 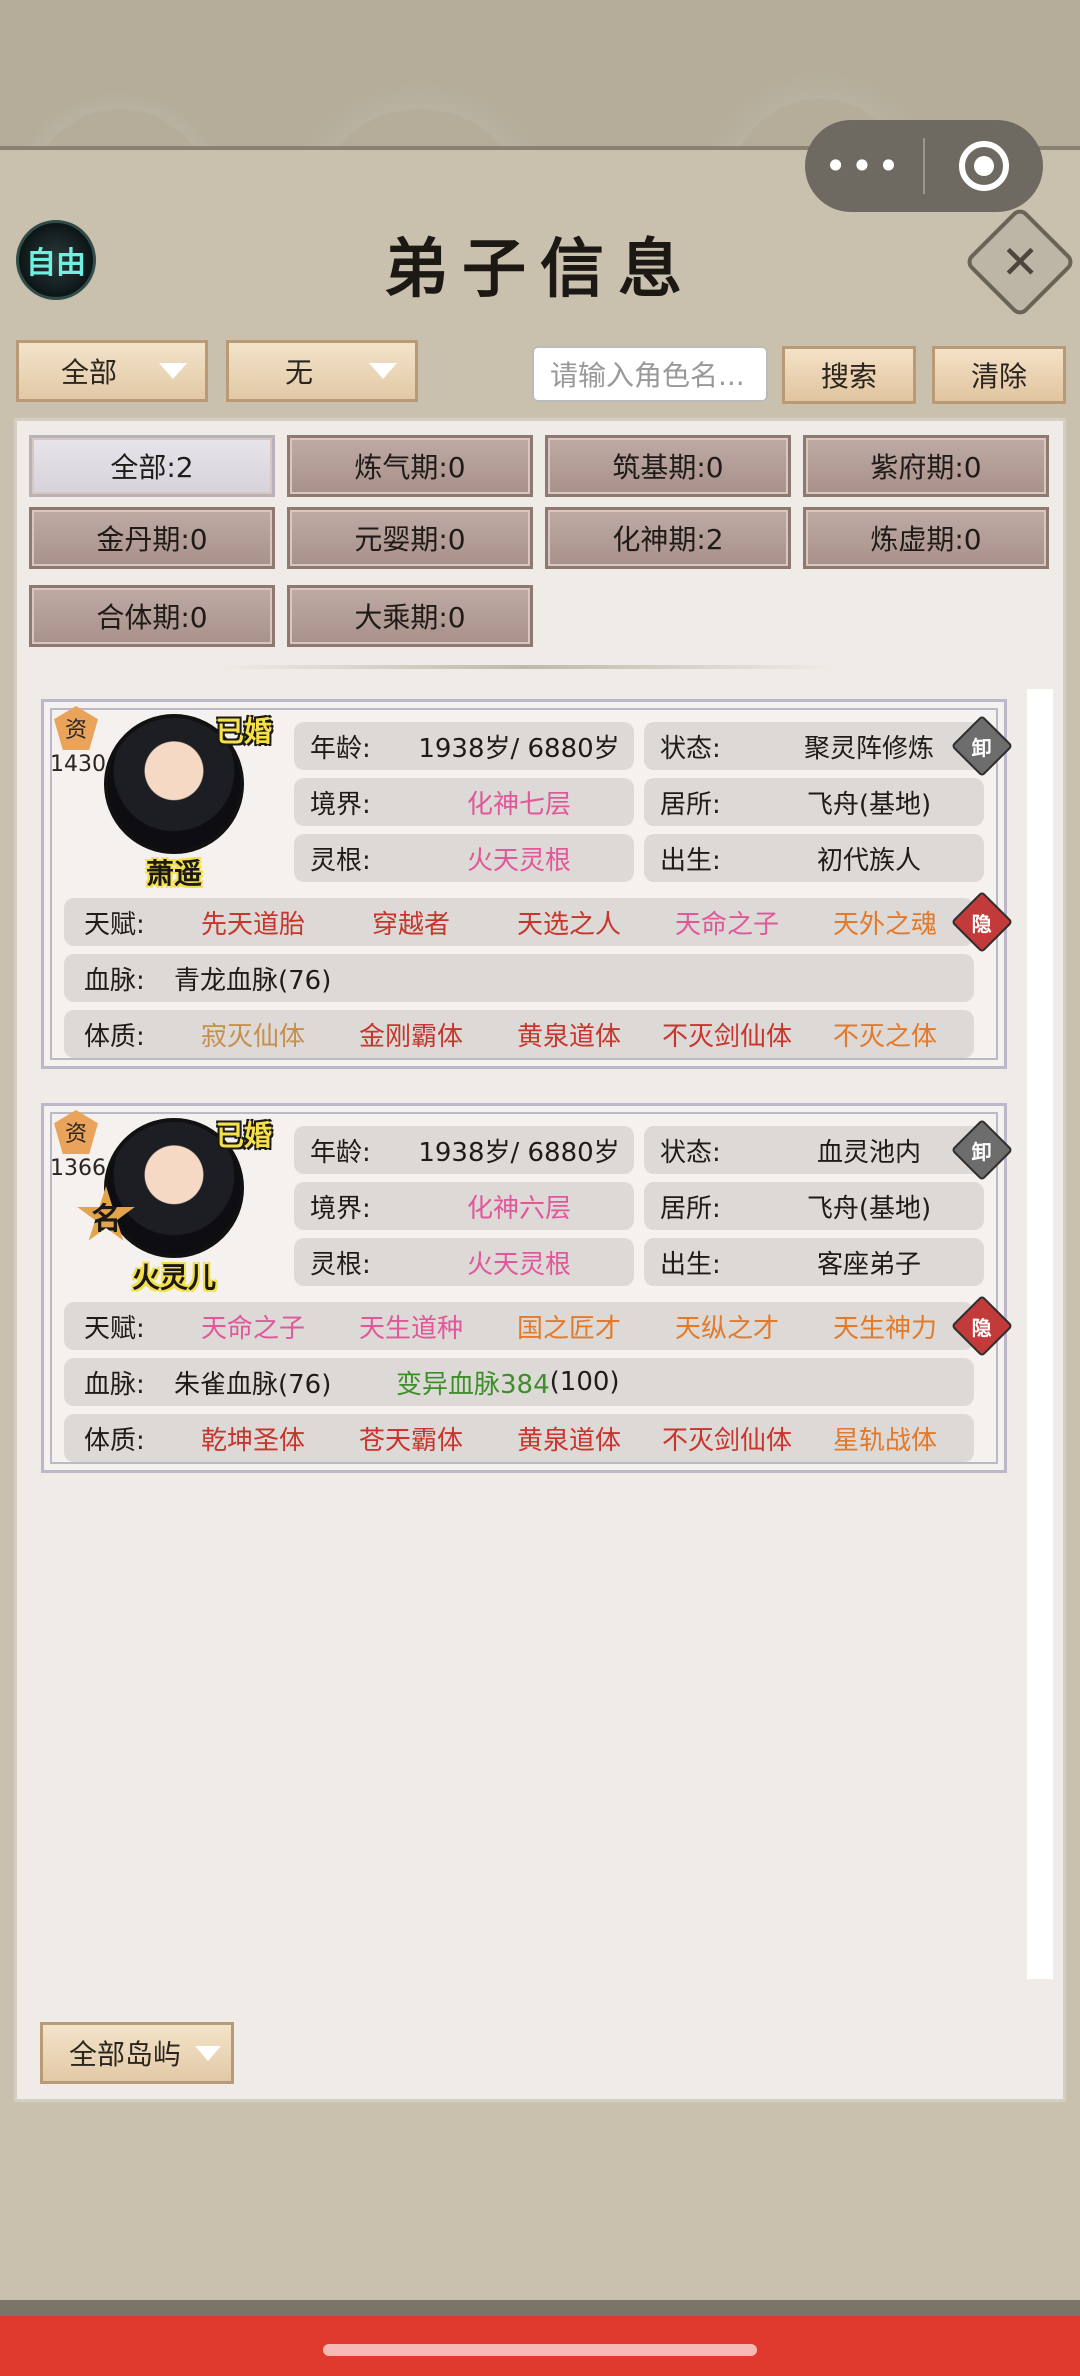 What do you see at coordinates (410, 1440) in the screenshot?
I see `physique-item: 苍天霸体` at bounding box center [410, 1440].